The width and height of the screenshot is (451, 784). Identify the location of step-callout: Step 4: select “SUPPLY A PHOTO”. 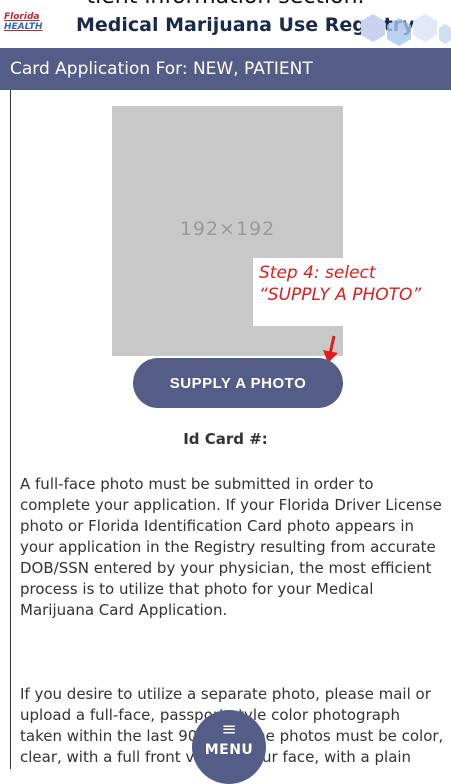
(345, 292).